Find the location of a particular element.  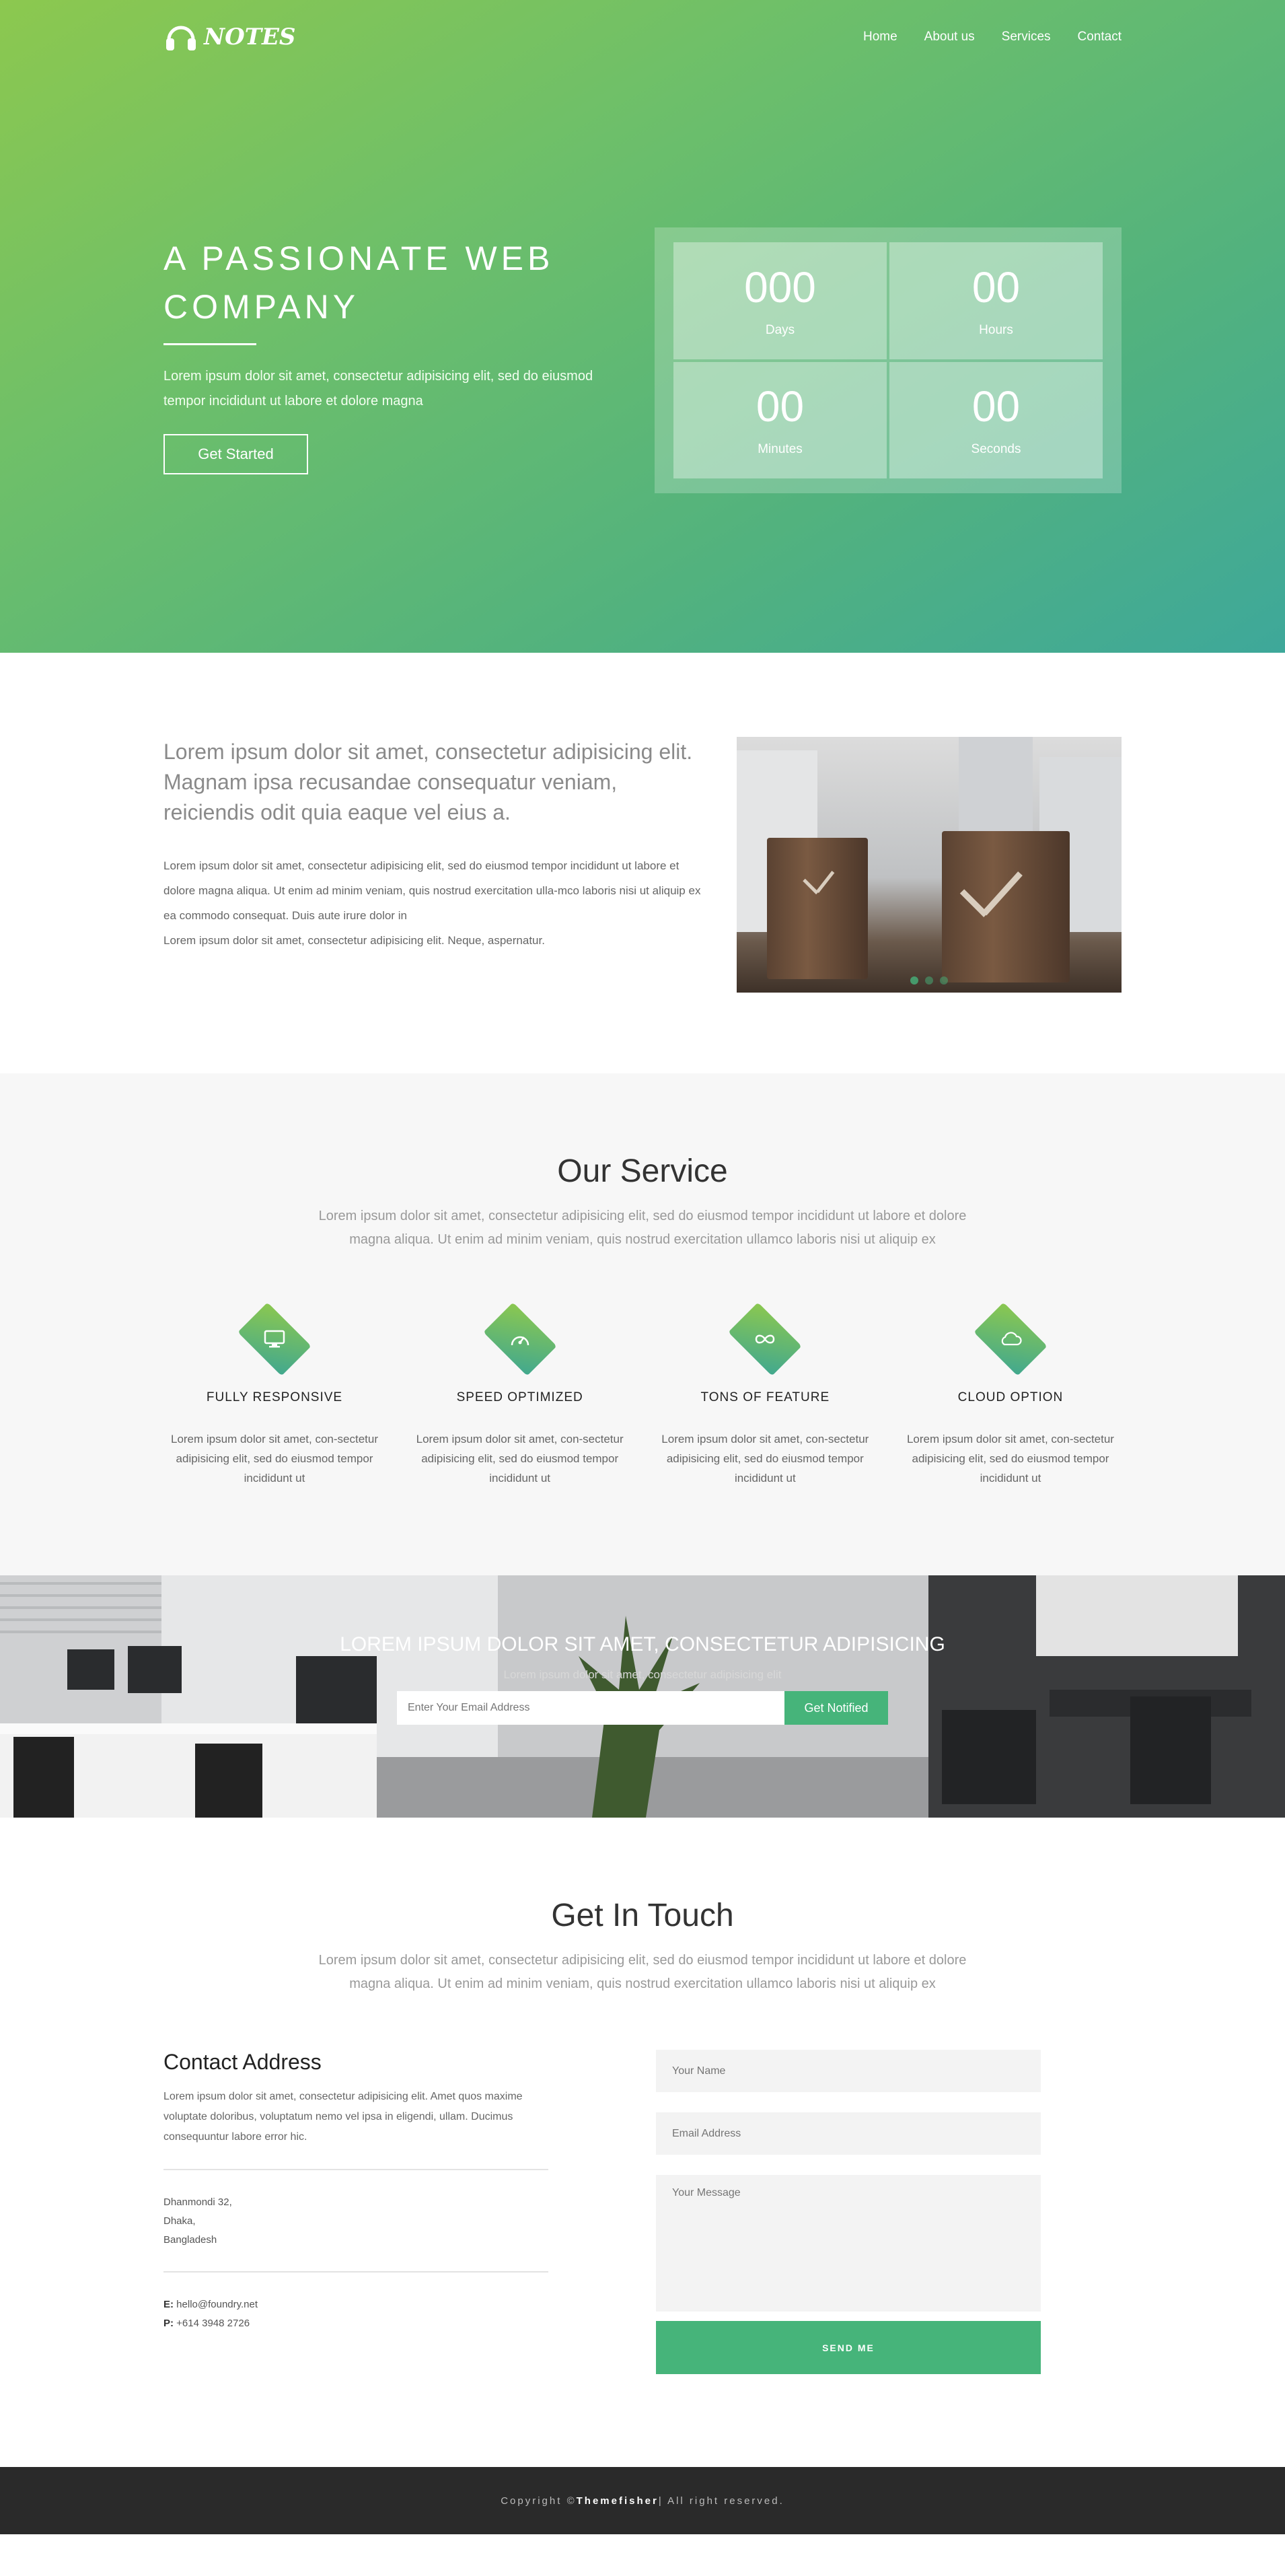

email-label: E: is located at coordinates (169, 2304).